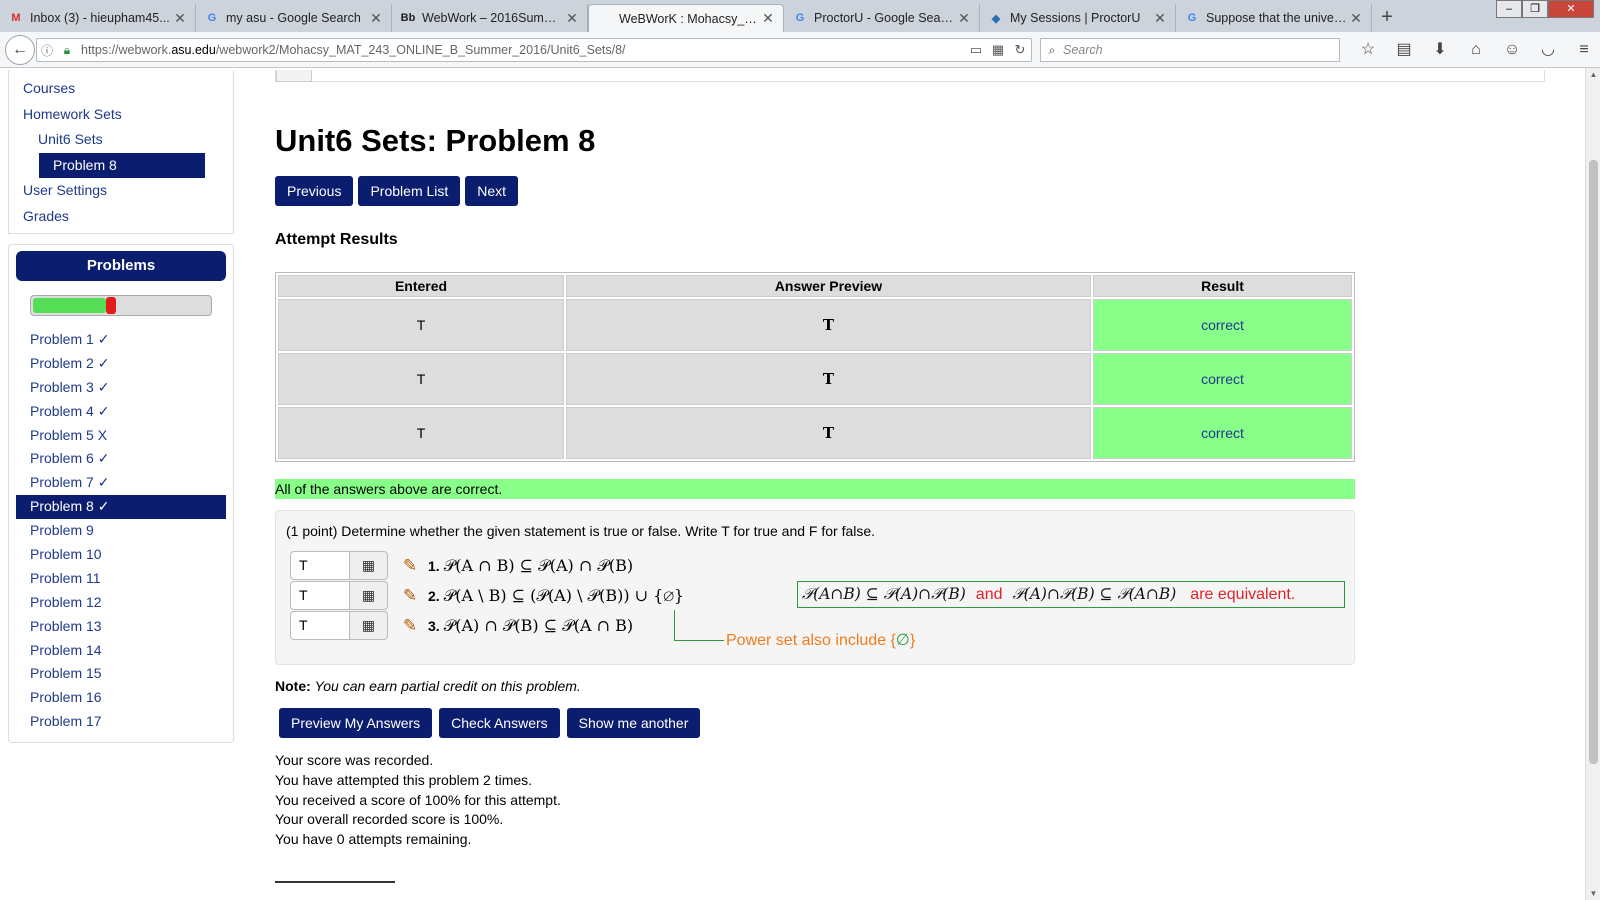  I want to click on sidebar-link-grades: Grades, so click(121, 217).